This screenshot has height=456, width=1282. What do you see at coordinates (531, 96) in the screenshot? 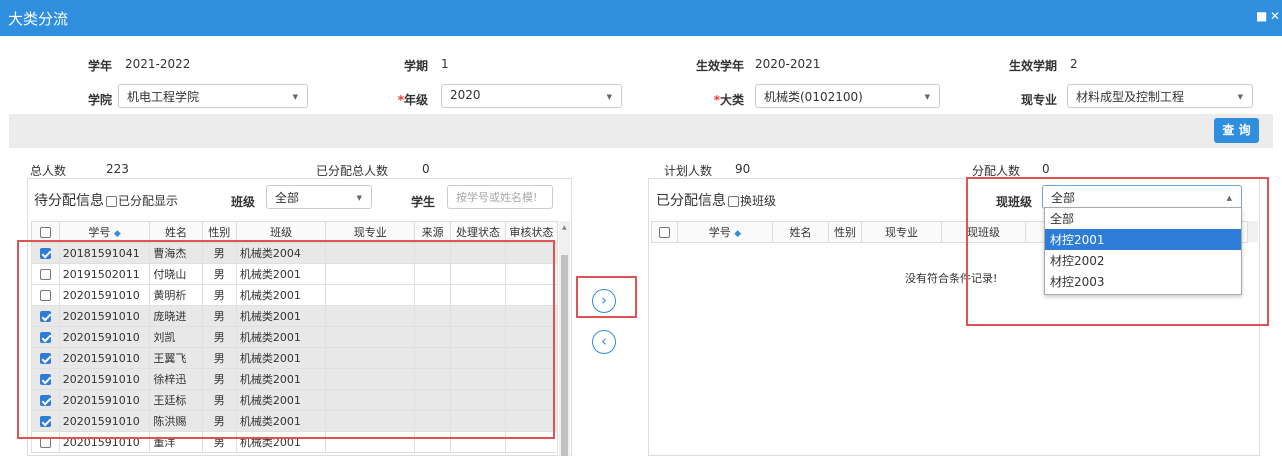
I see `nianji-select: 2020 ▼` at bounding box center [531, 96].